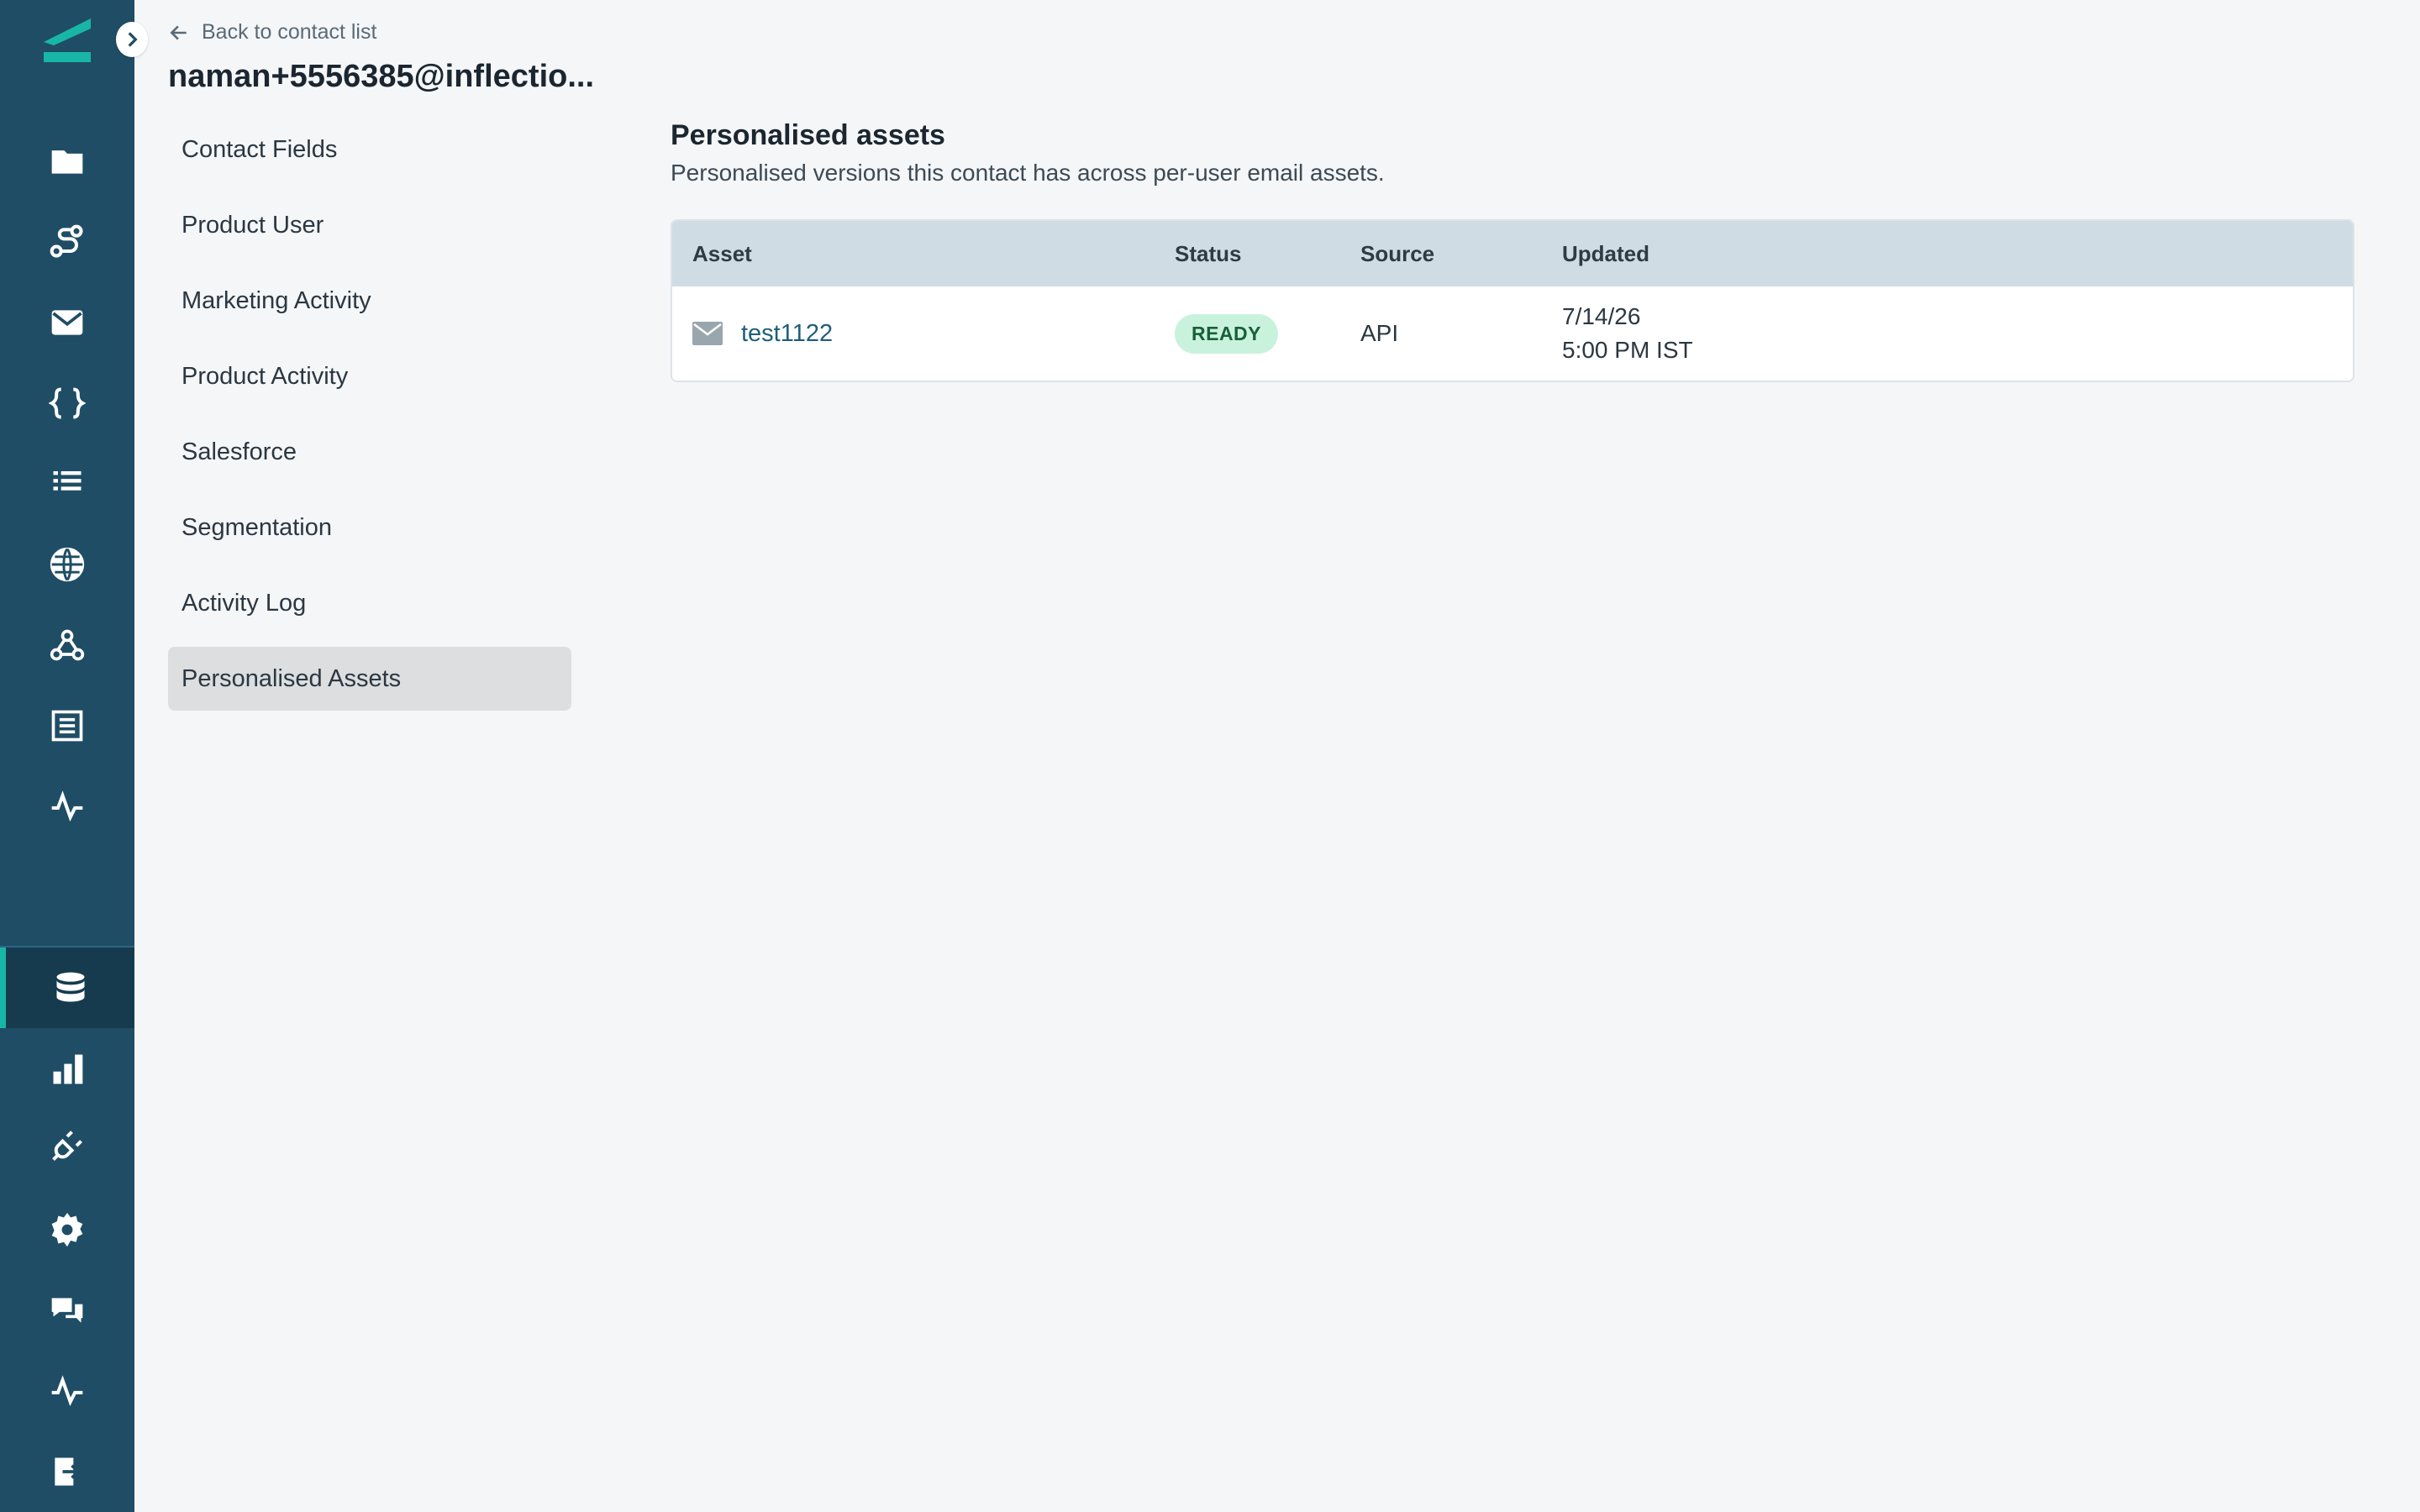 This screenshot has height=1512, width=2420. Describe the element at coordinates (67, 41) in the screenshot. I see `app-logo` at that location.